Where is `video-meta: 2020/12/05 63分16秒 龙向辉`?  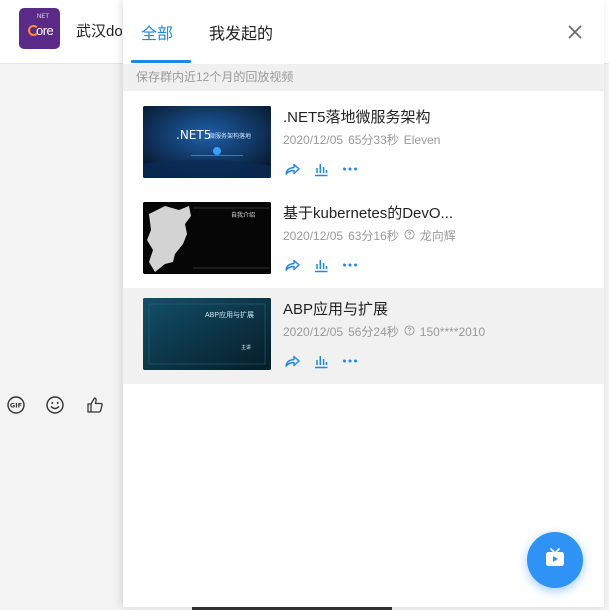 video-meta: 2020/12/05 63分16秒 龙向辉 is located at coordinates (369, 235).